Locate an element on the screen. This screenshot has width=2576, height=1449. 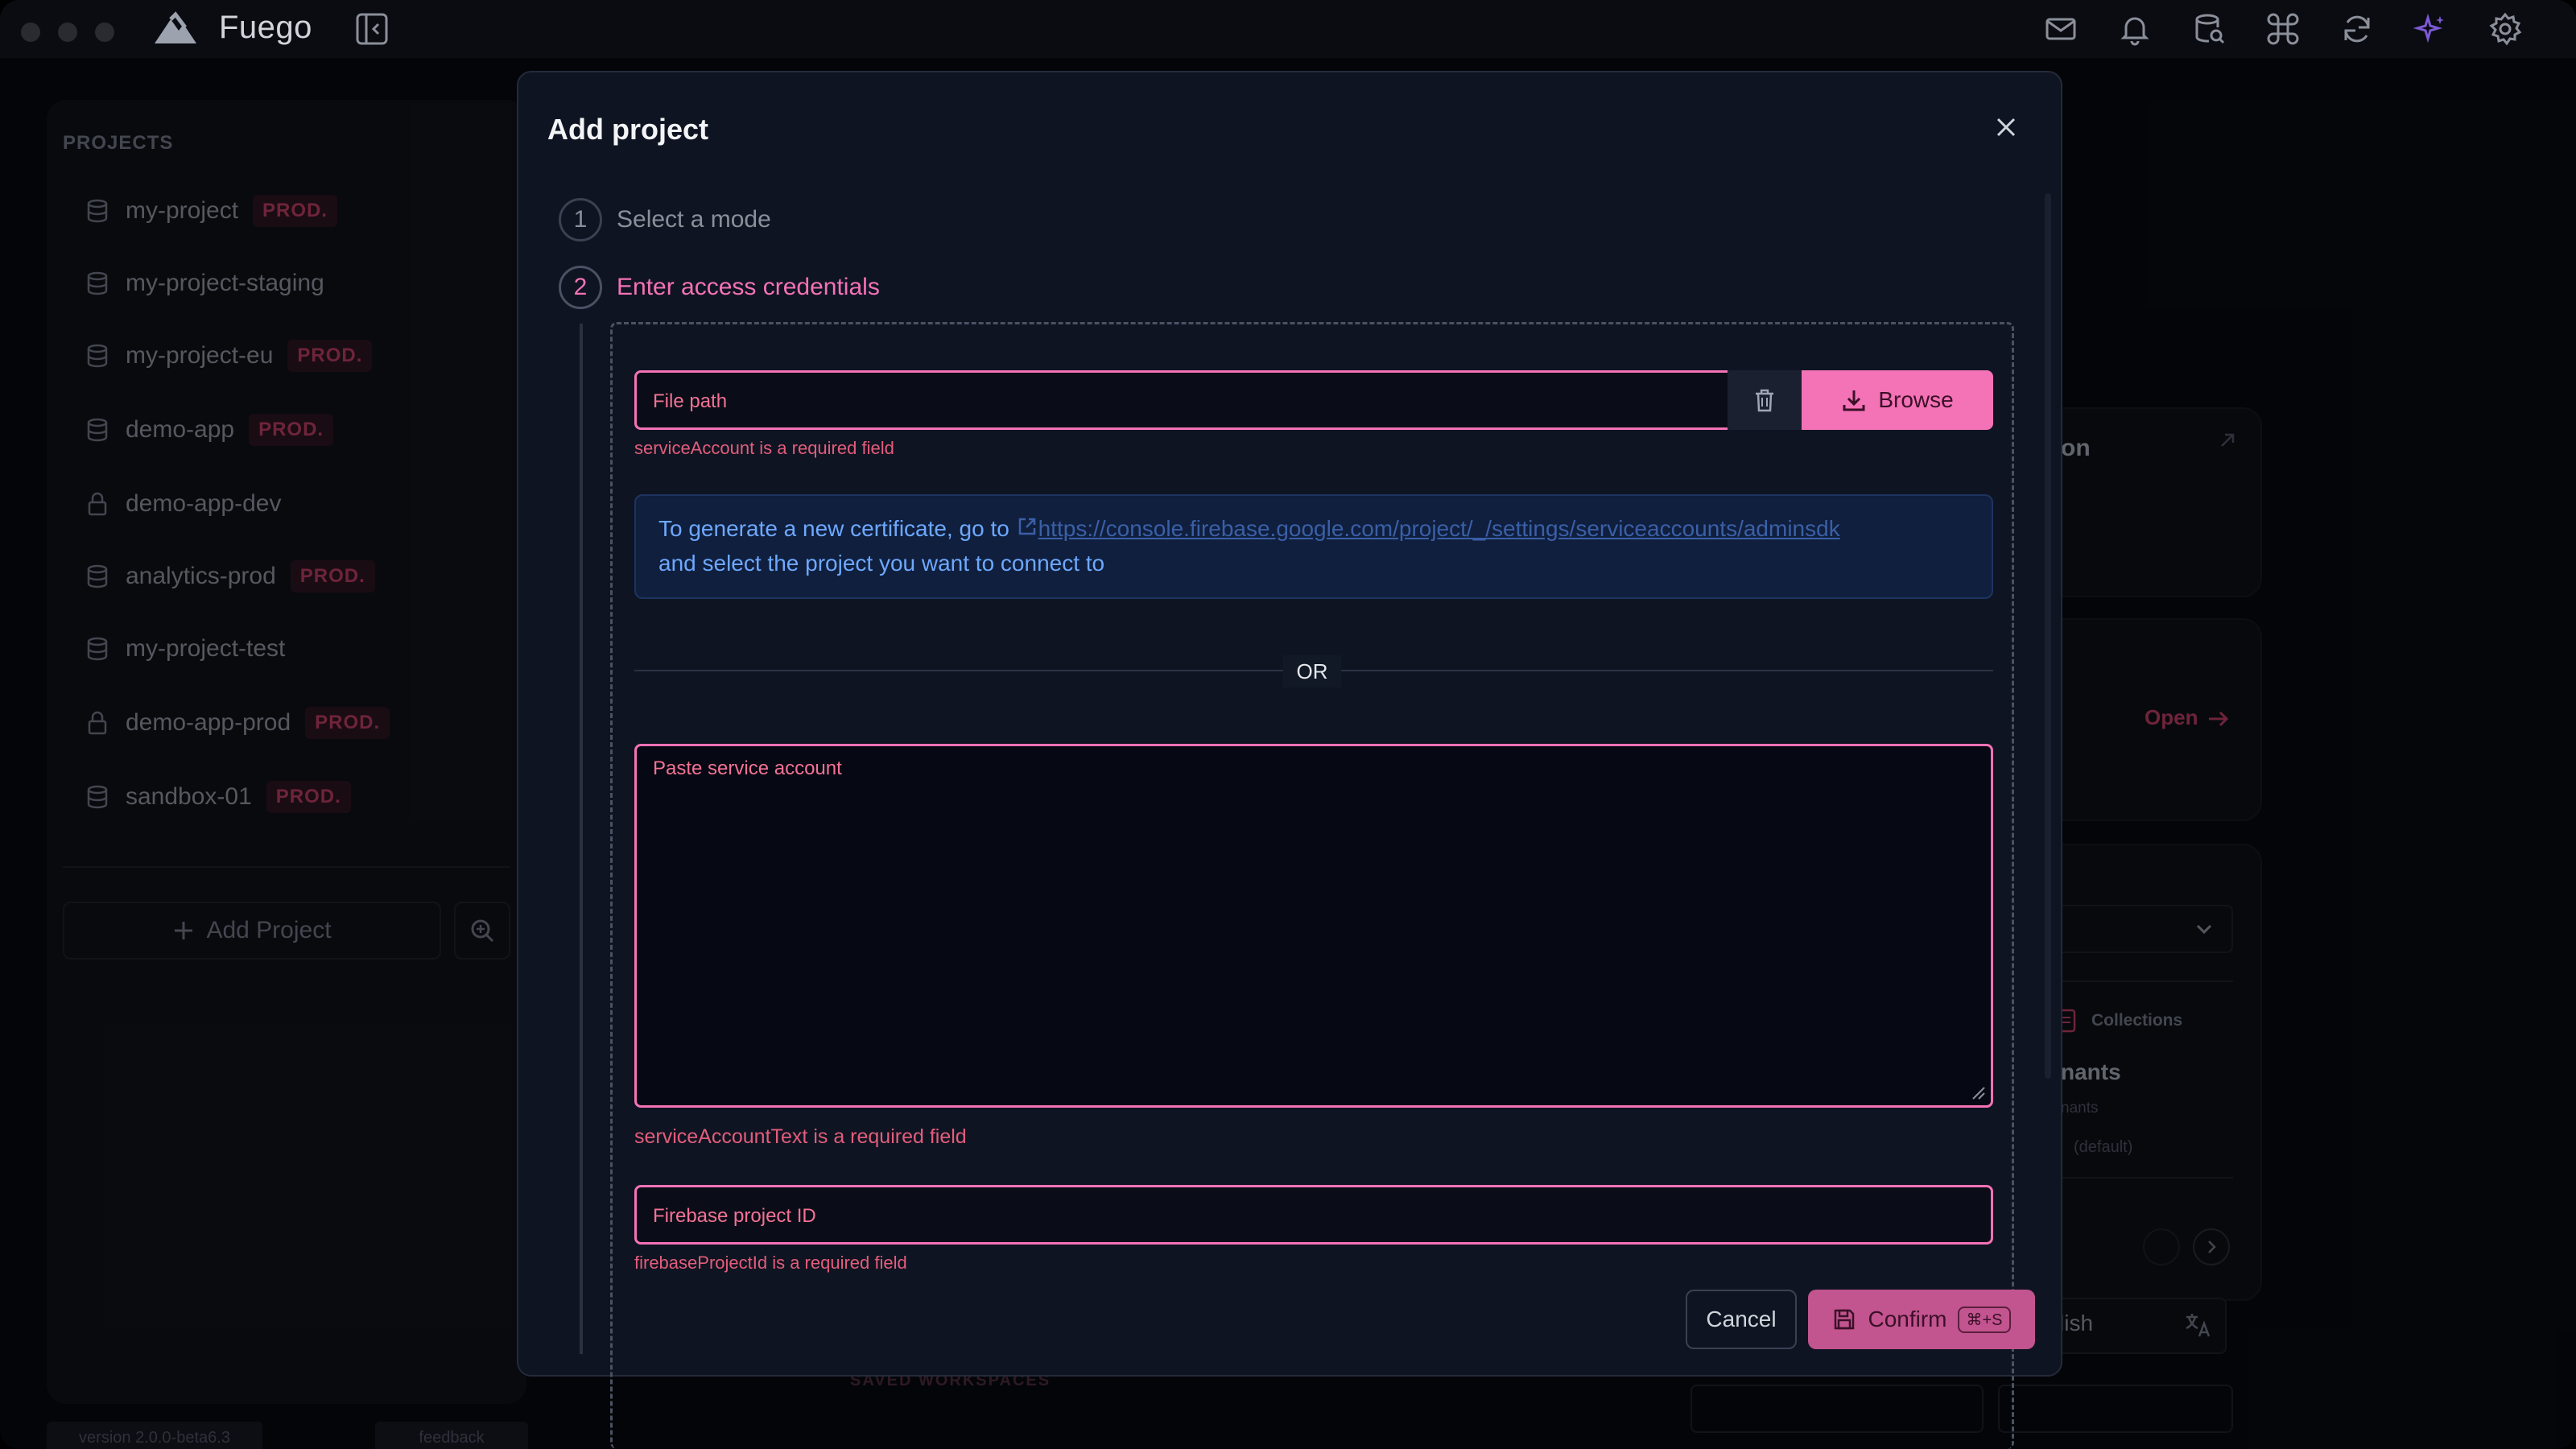
clear-file-button is located at coordinates (1765, 400).